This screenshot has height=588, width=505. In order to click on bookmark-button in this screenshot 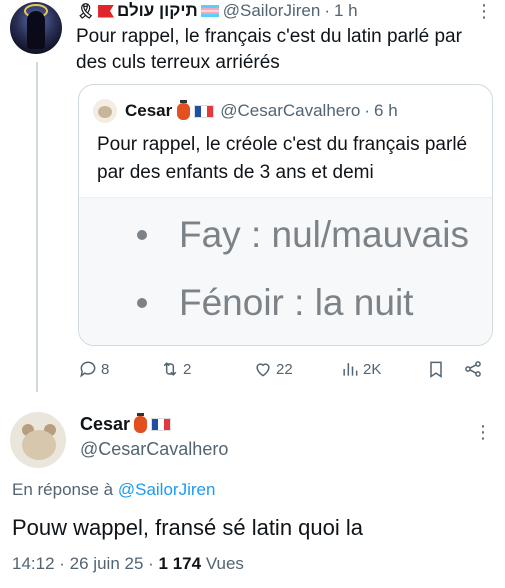, I will do `click(436, 369)`.